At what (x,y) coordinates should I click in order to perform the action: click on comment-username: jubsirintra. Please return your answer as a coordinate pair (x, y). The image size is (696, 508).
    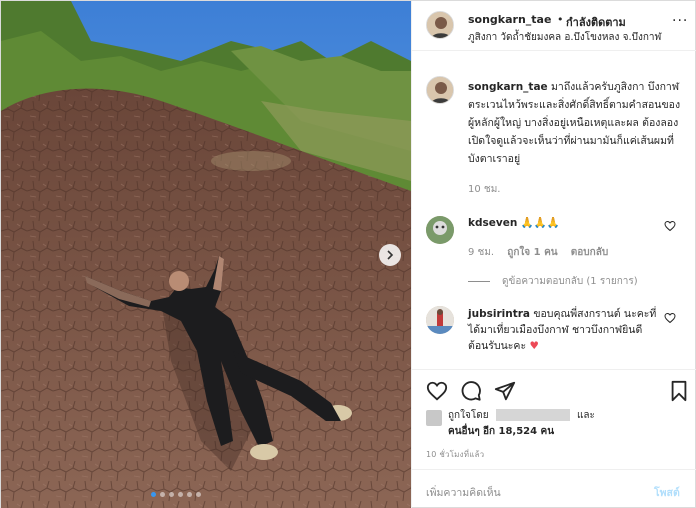
    Looking at the image, I should click on (499, 314).